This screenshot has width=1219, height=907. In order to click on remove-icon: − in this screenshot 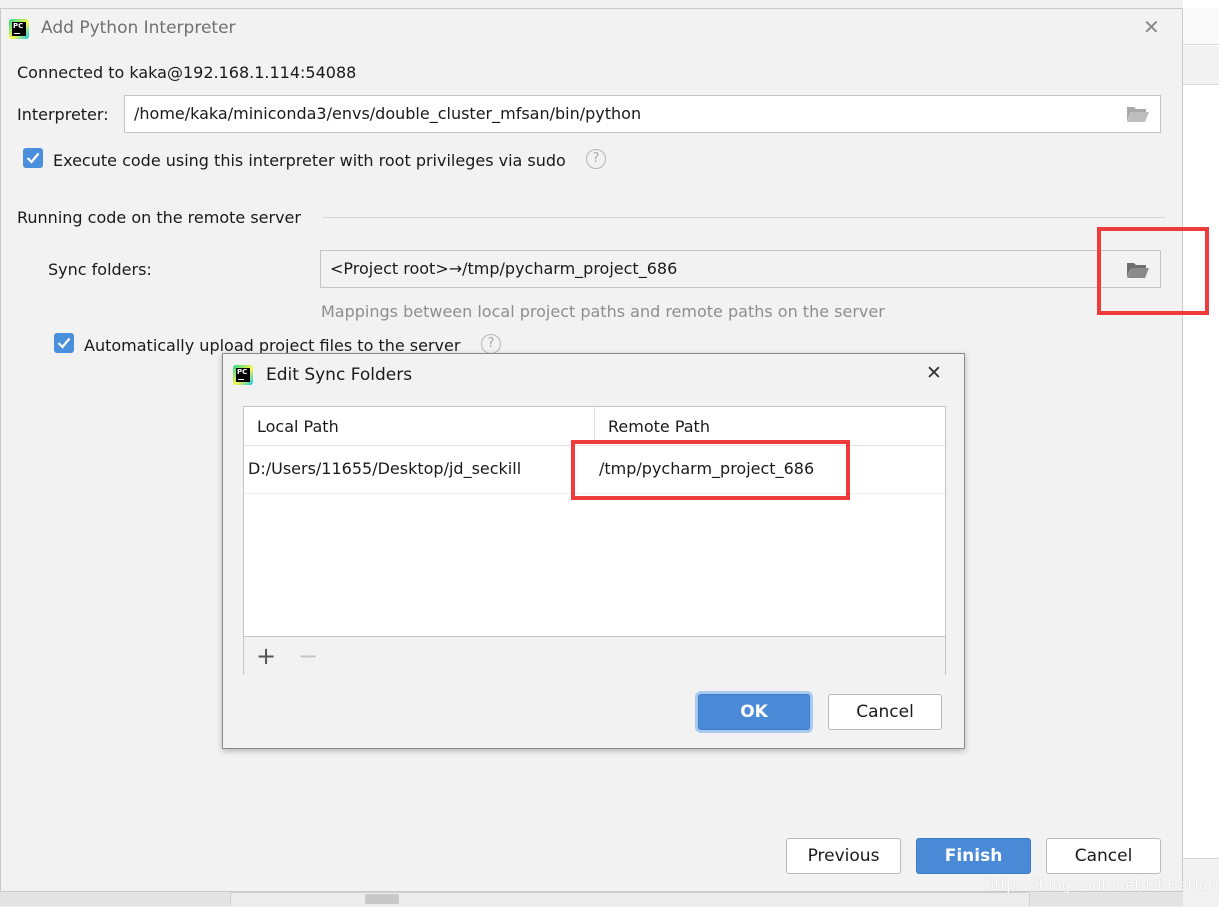, I will do `click(308, 656)`.